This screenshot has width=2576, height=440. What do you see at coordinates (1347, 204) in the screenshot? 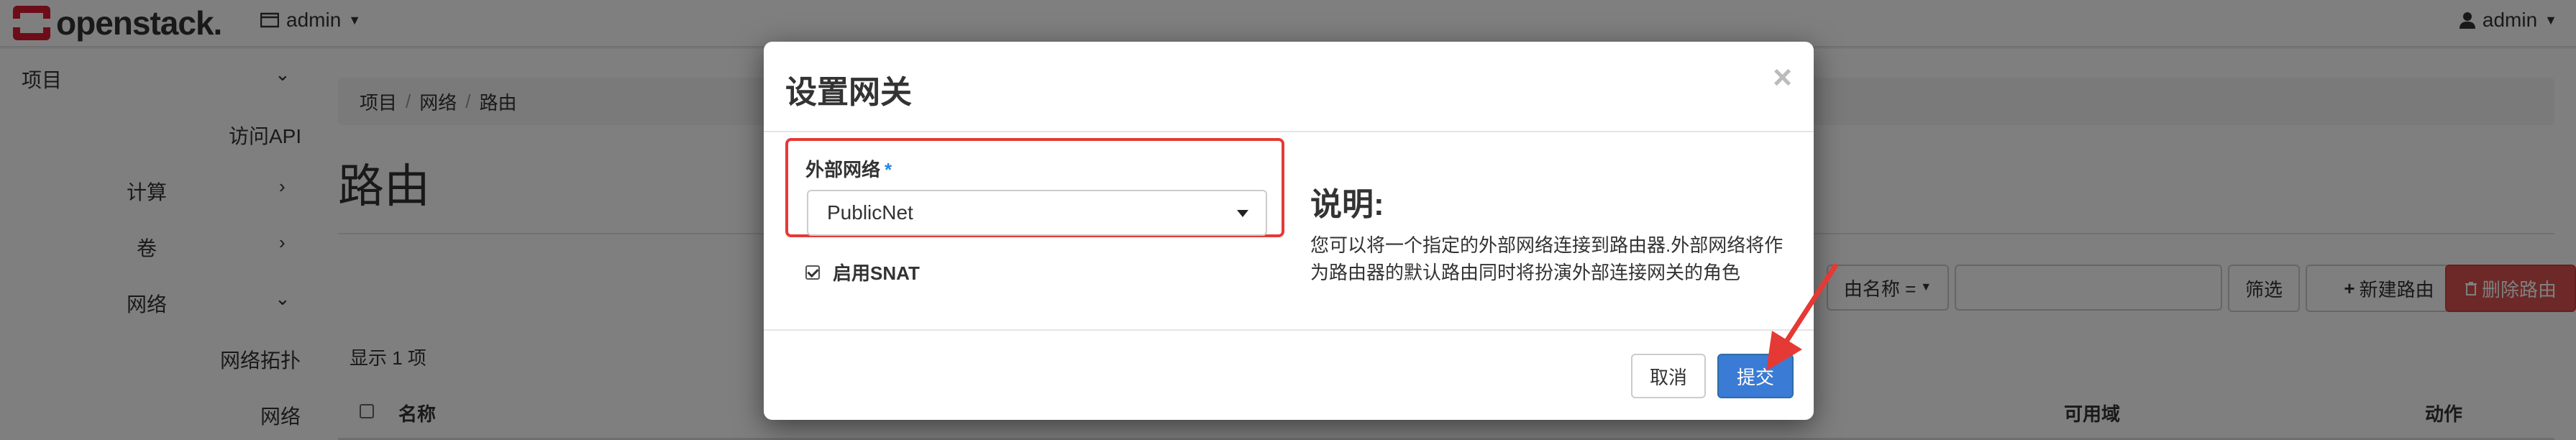
I see `description-title: 说明:` at bounding box center [1347, 204].